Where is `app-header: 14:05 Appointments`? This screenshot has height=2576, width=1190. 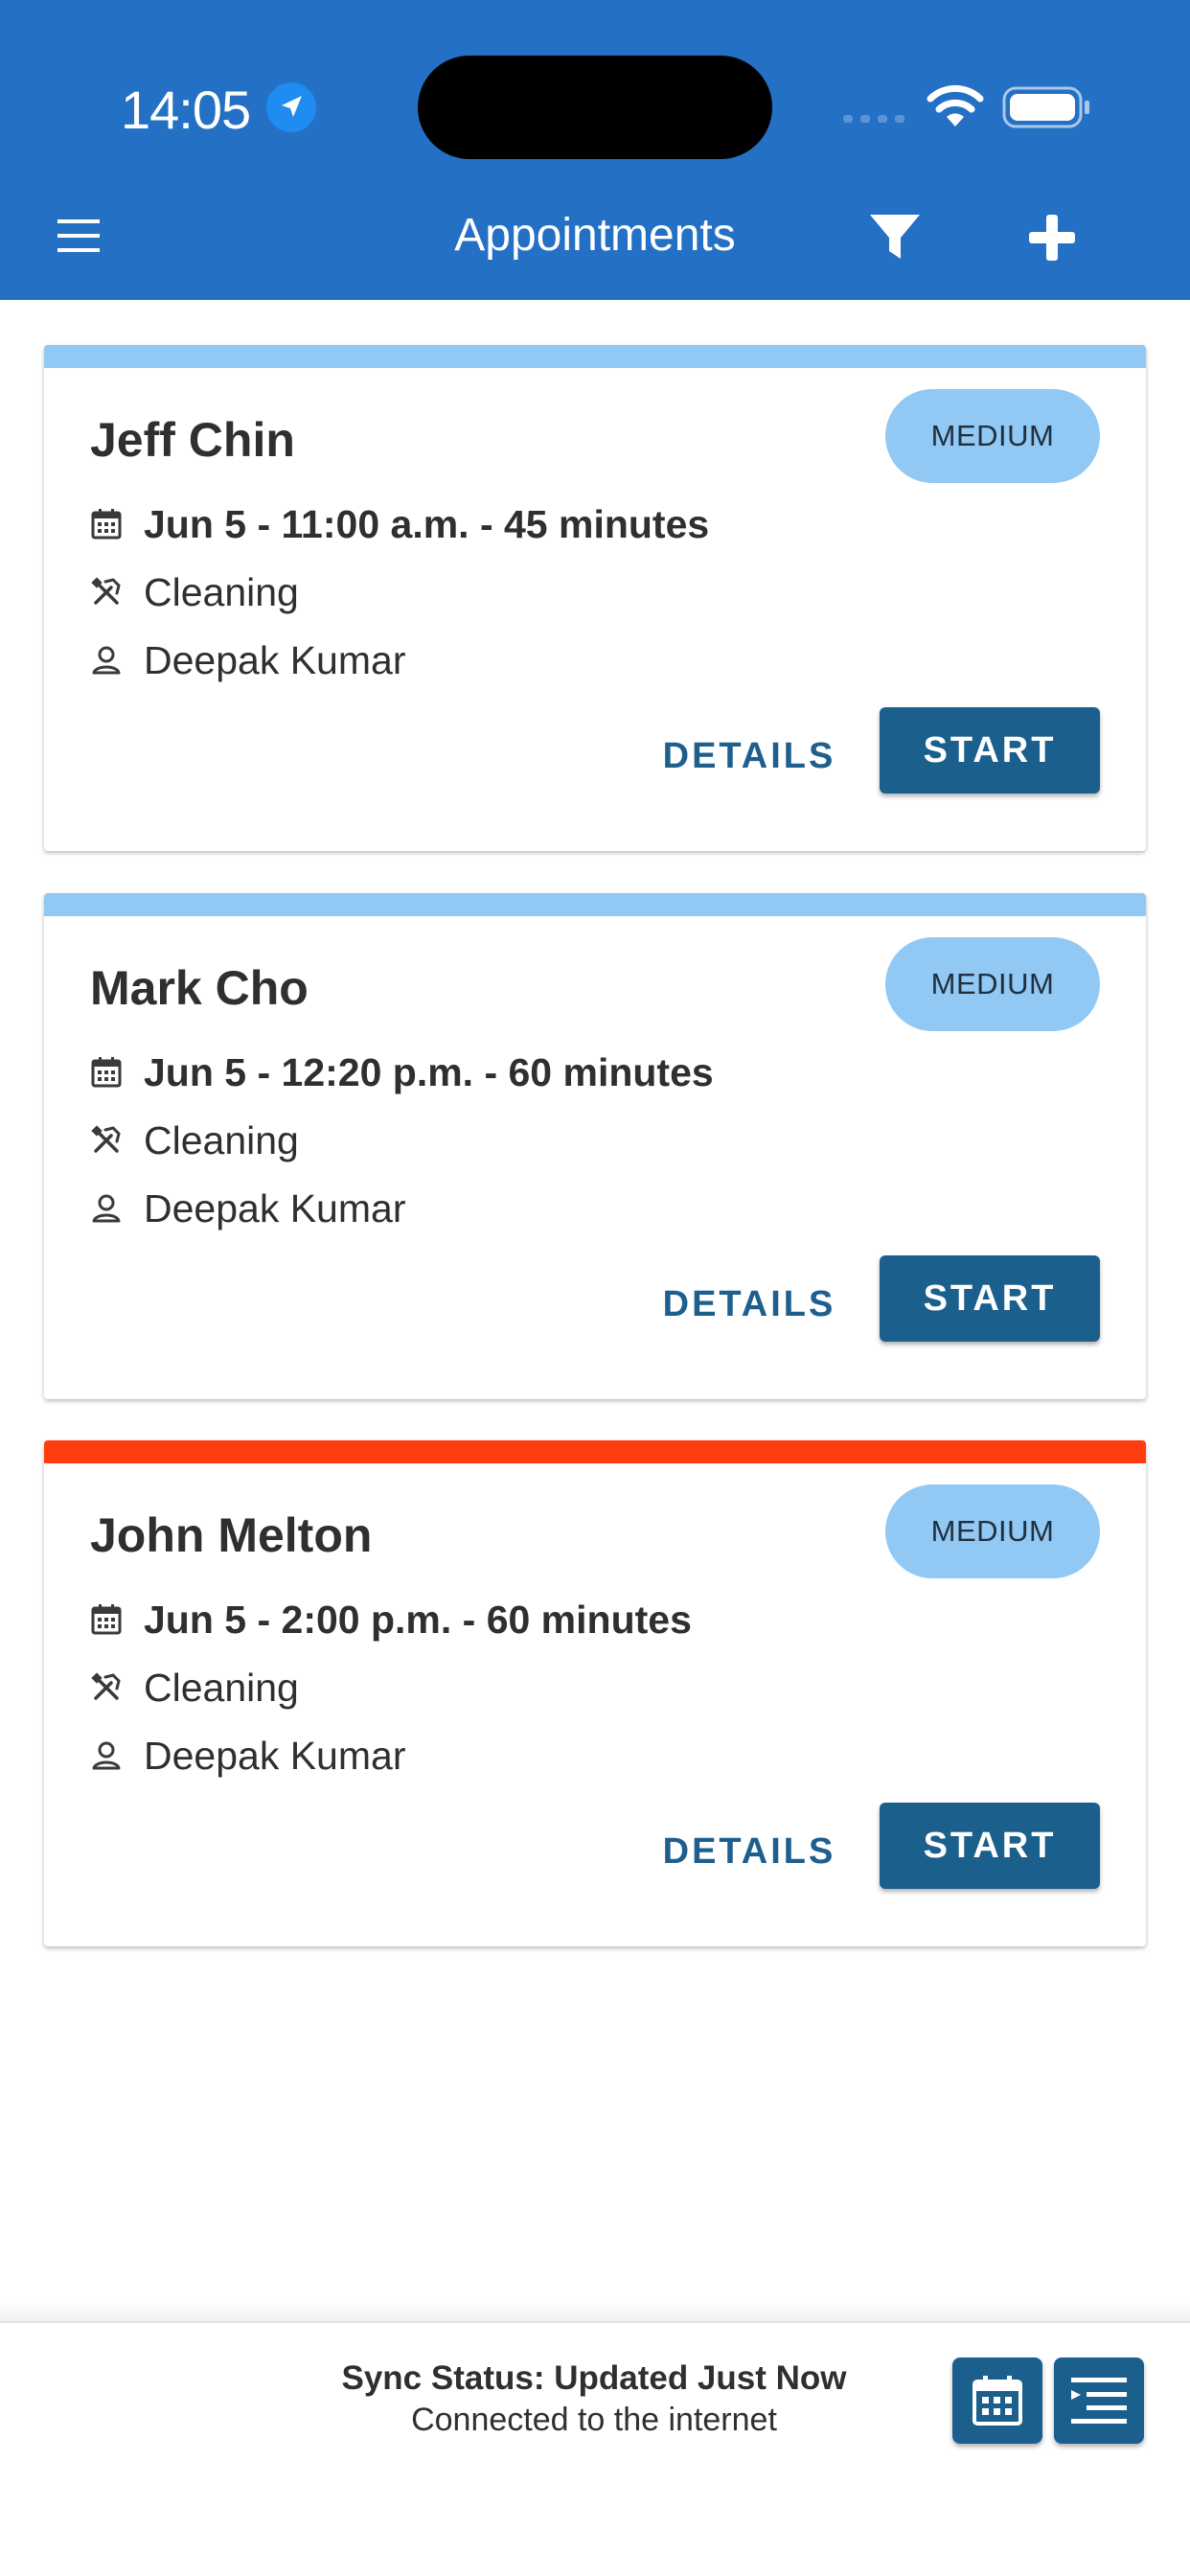 app-header: 14:05 Appointments is located at coordinates (595, 150).